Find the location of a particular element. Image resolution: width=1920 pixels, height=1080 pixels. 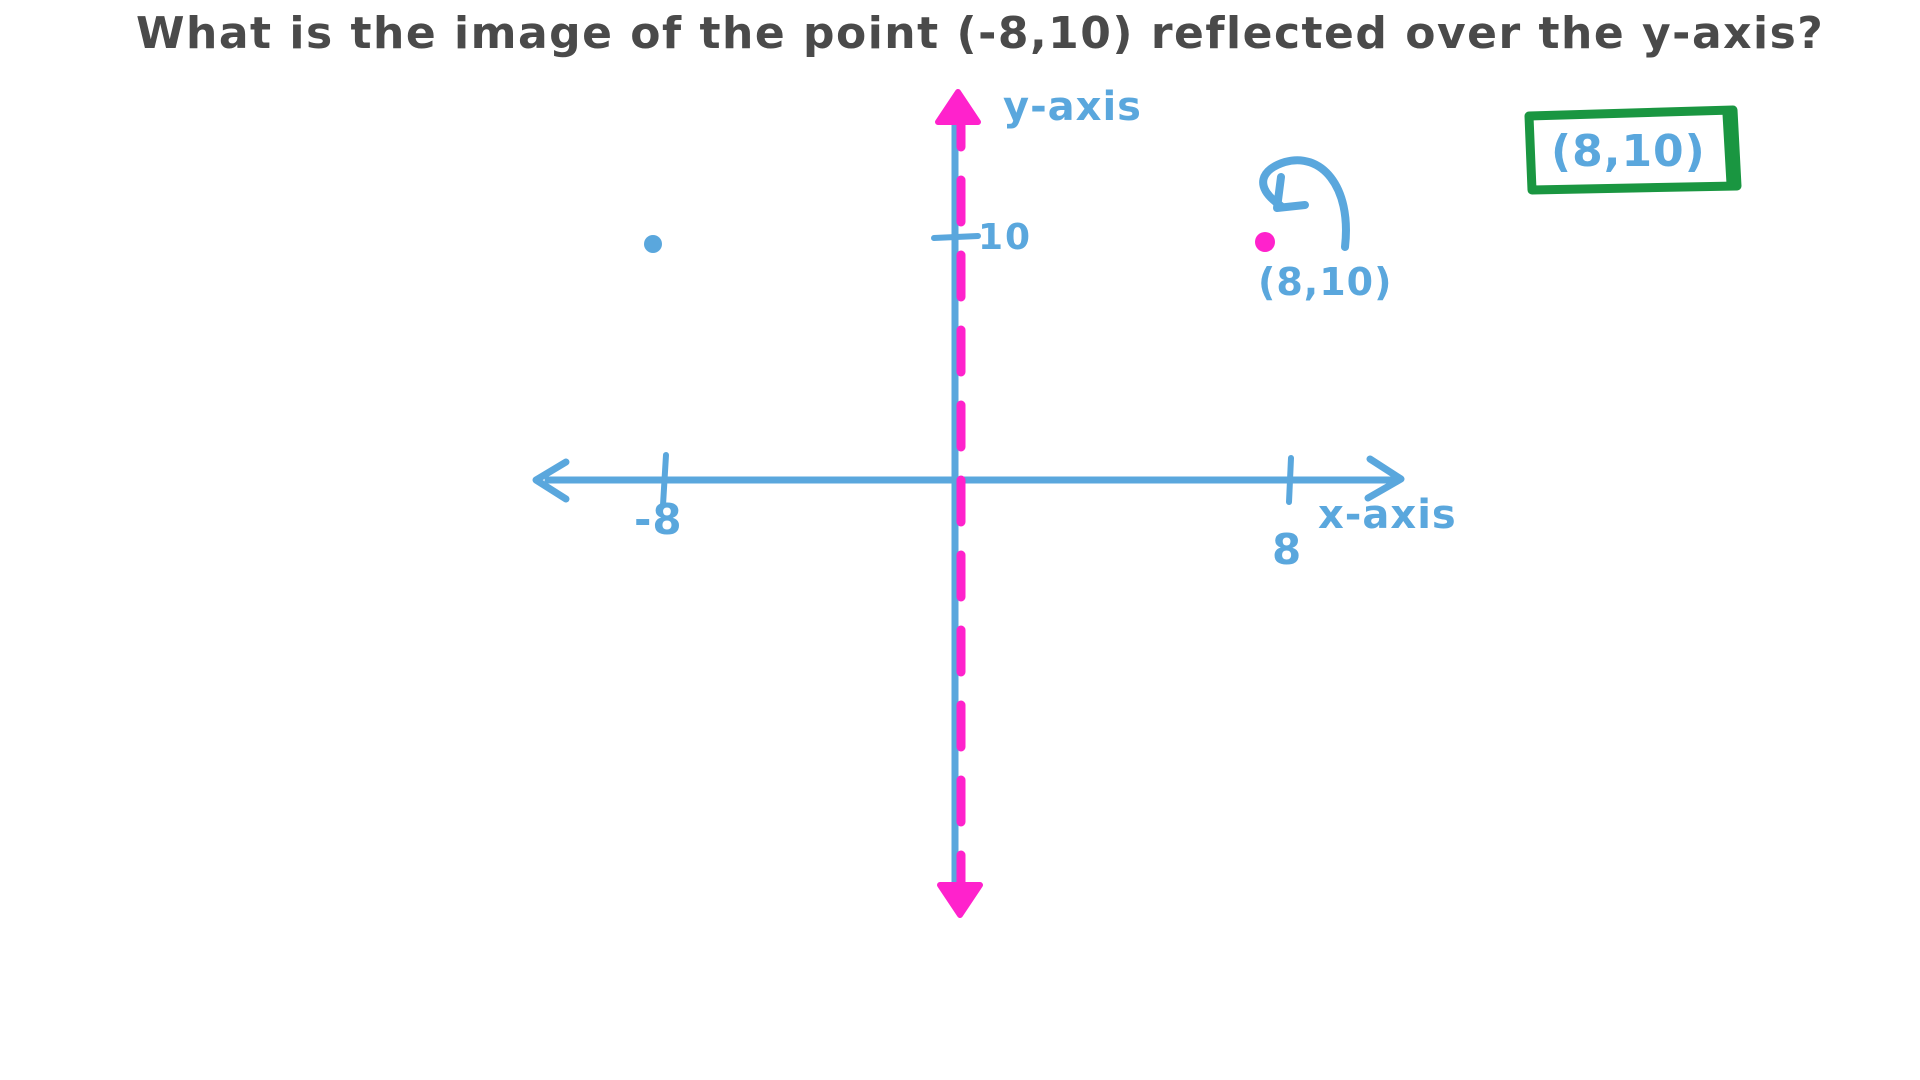

y-axis-top-arrowhead is located at coordinates (958, 107).